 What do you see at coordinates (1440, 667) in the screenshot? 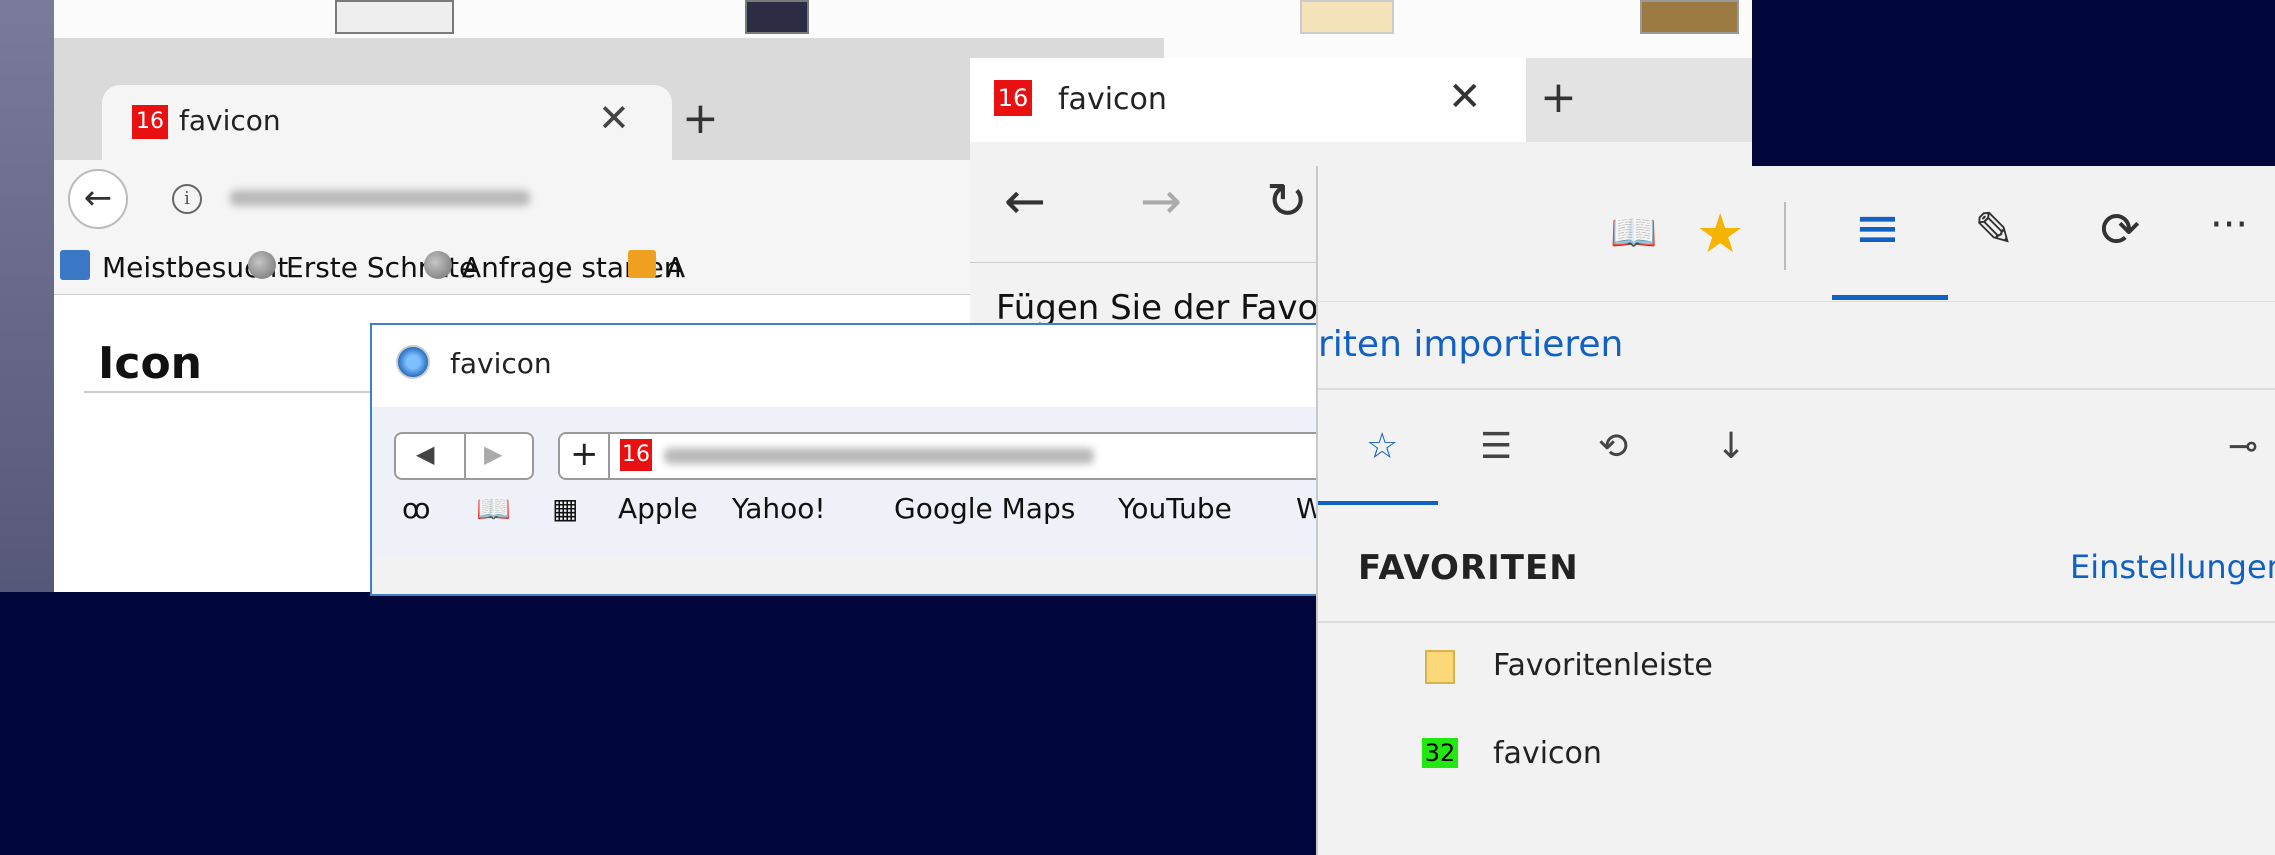
I see `folder-icon` at bounding box center [1440, 667].